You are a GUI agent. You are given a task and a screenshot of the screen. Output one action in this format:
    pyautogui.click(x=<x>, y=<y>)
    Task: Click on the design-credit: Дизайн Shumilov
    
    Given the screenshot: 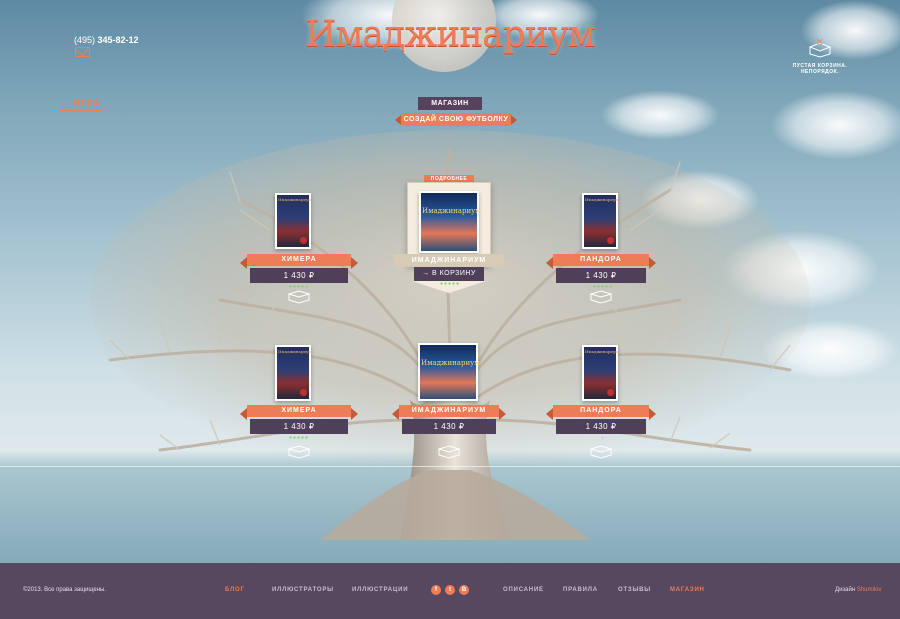 What is the action you would take?
    pyautogui.click(x=858, y=590)
    